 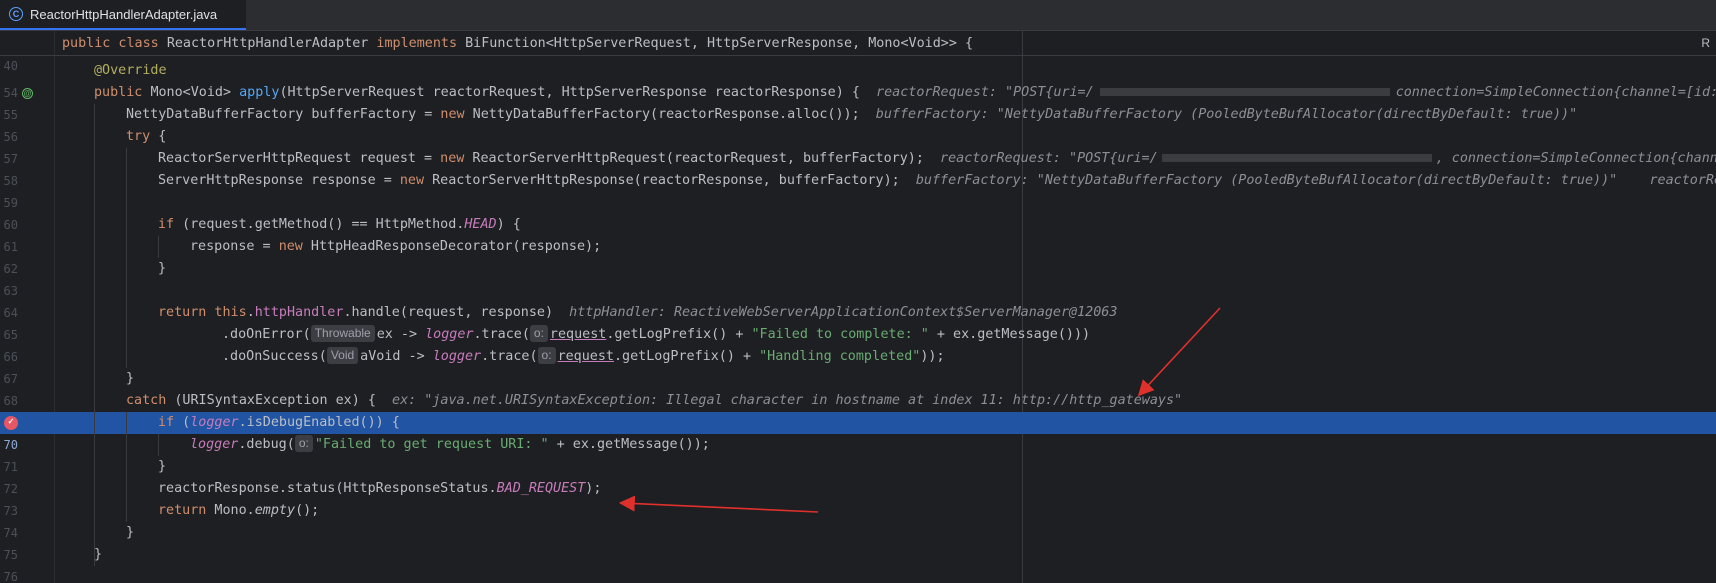 I want to click on code-token: .debug(, so click(x=266, y=444).